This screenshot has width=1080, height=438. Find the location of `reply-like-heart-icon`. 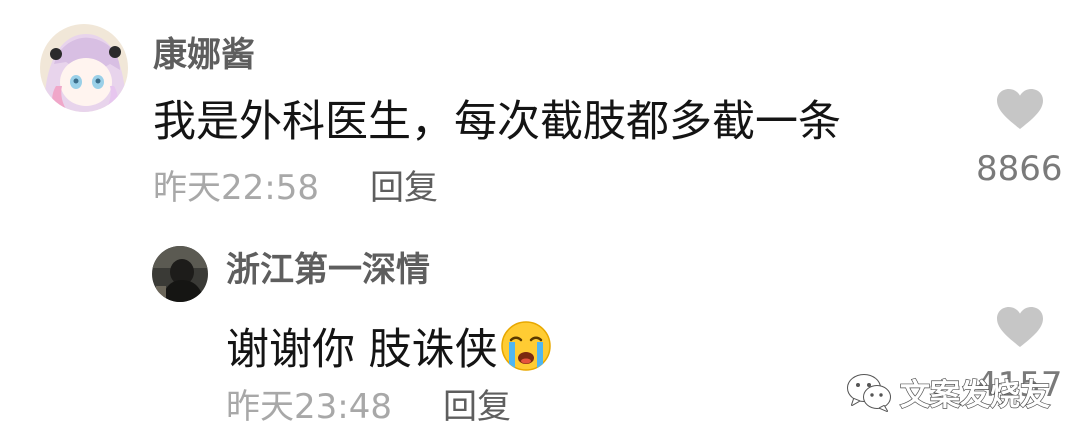

reply-like-heart-icon is located at coordinates (1020, 327).